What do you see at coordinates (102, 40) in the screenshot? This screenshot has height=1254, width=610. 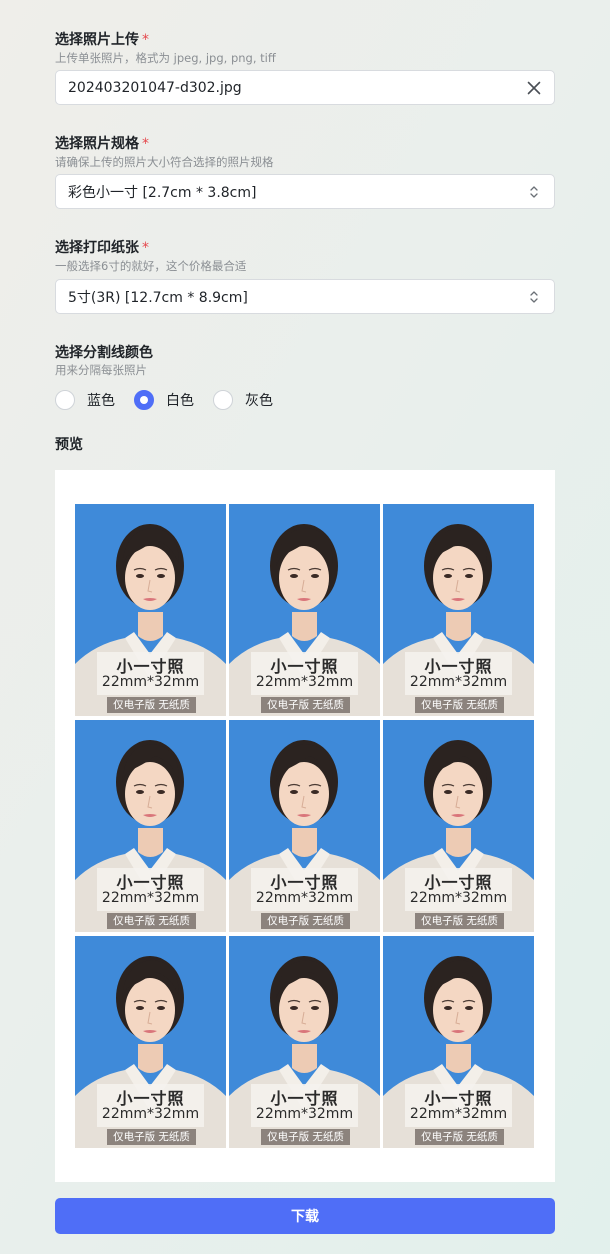 I see `upload-label: 选择照片上传 *` at bounding box center [102, 40].